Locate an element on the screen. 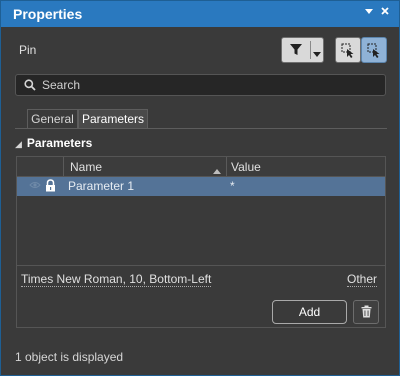 The width and height of the screenshot is (400, 376). select-mode-button is located at coordinates (348, 50).